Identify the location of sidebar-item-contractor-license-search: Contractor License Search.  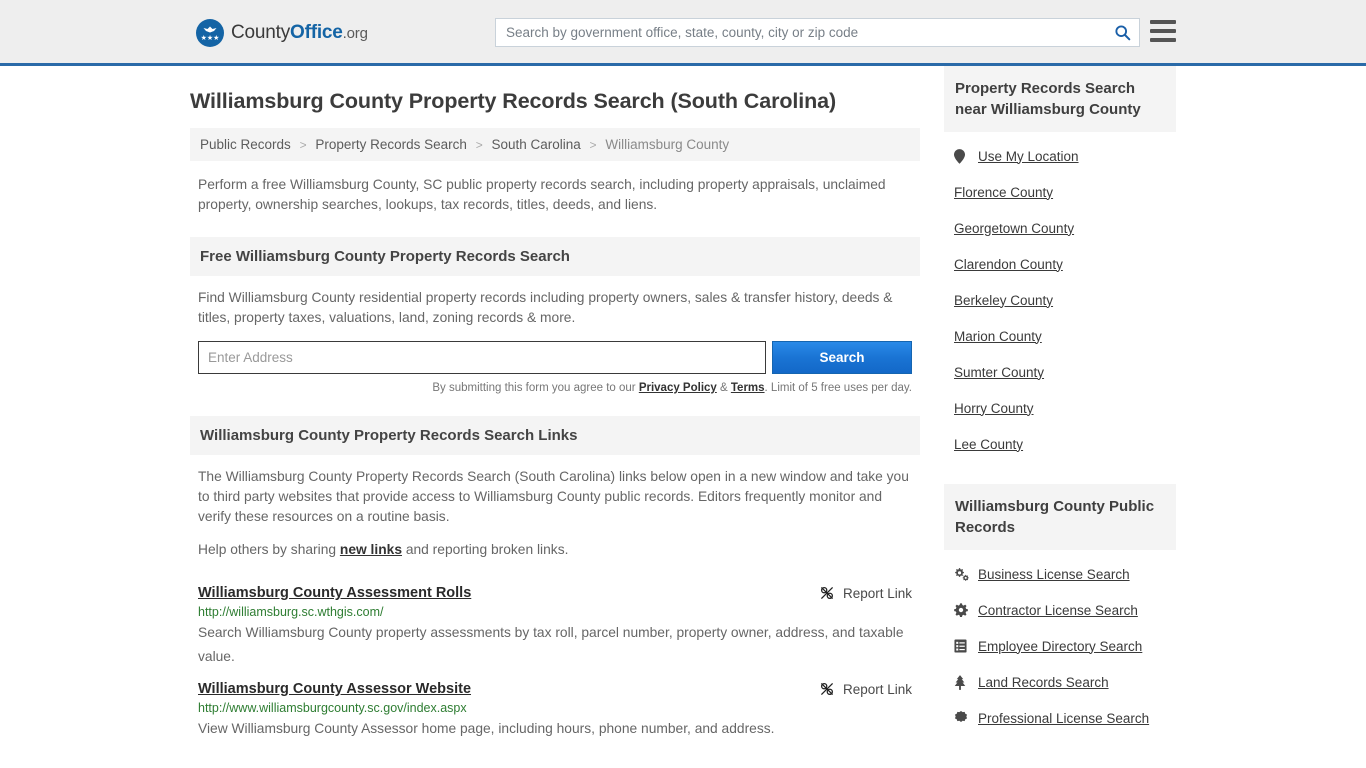
(1064, 610).